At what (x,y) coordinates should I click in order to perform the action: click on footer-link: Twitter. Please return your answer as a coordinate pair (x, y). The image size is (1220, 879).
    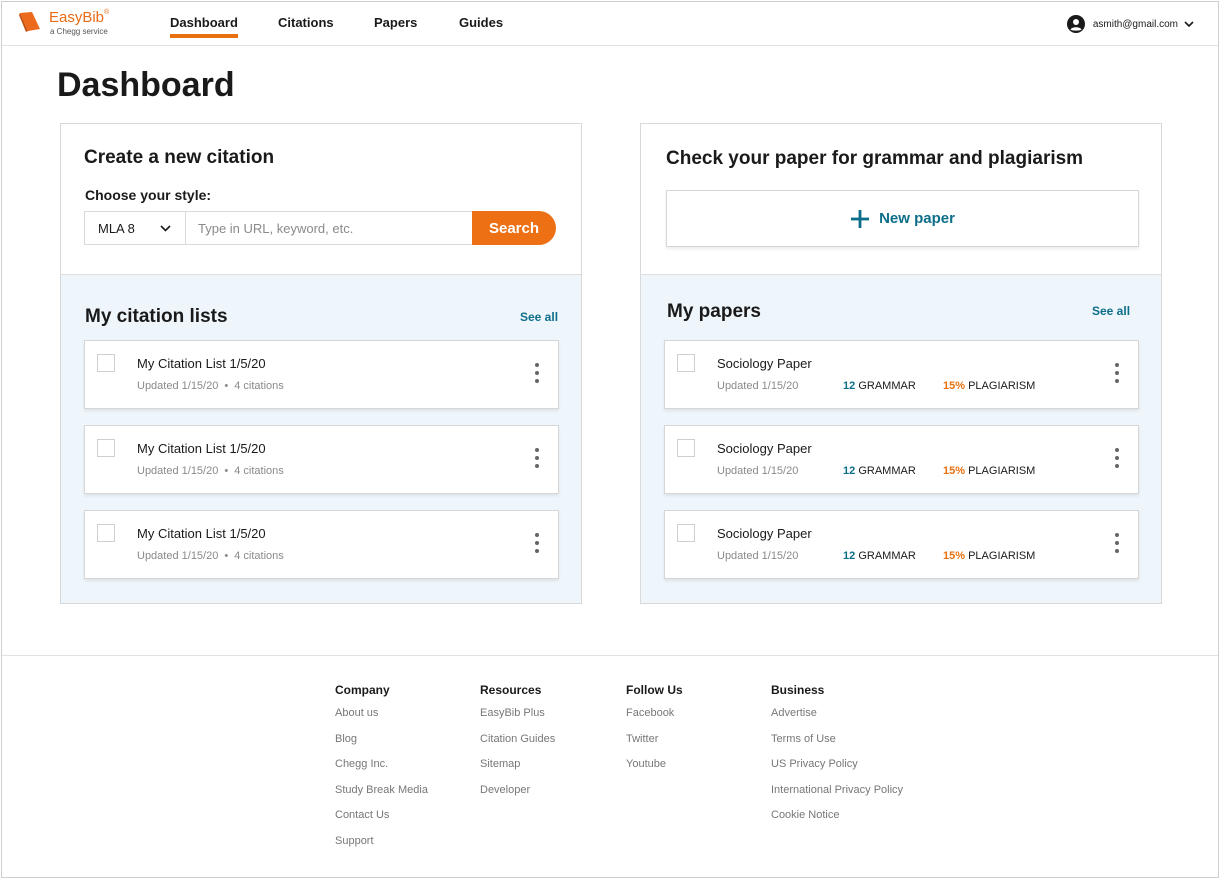
    Looking at the image, I should click on (654, 745).